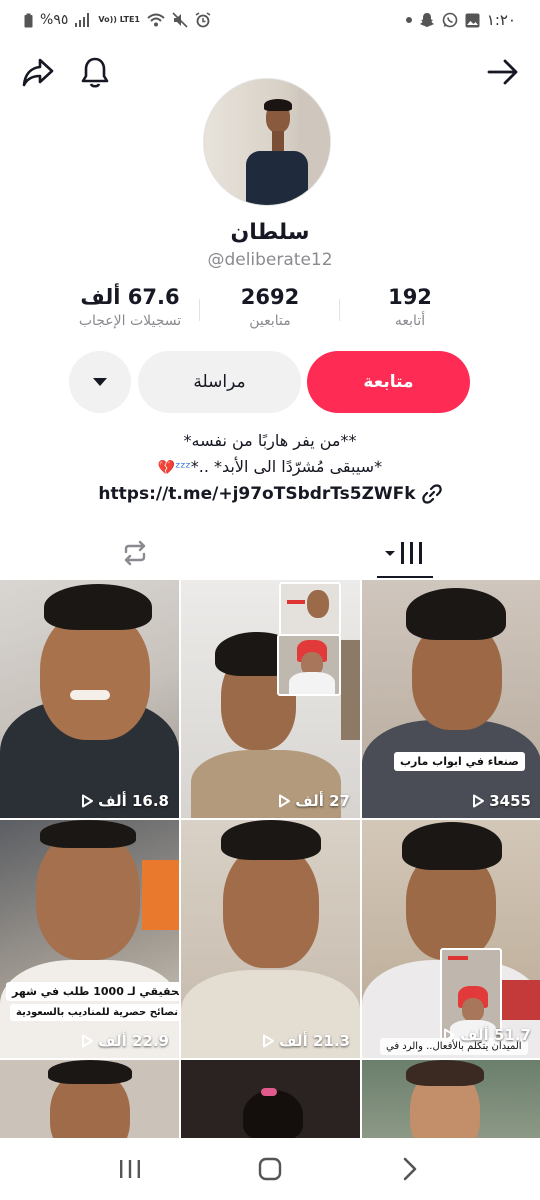 This screenshot has width=540, height=1200. Describe the element at coordinates (472, 20) in the screenshot. I see `gallery-icon` at that location.